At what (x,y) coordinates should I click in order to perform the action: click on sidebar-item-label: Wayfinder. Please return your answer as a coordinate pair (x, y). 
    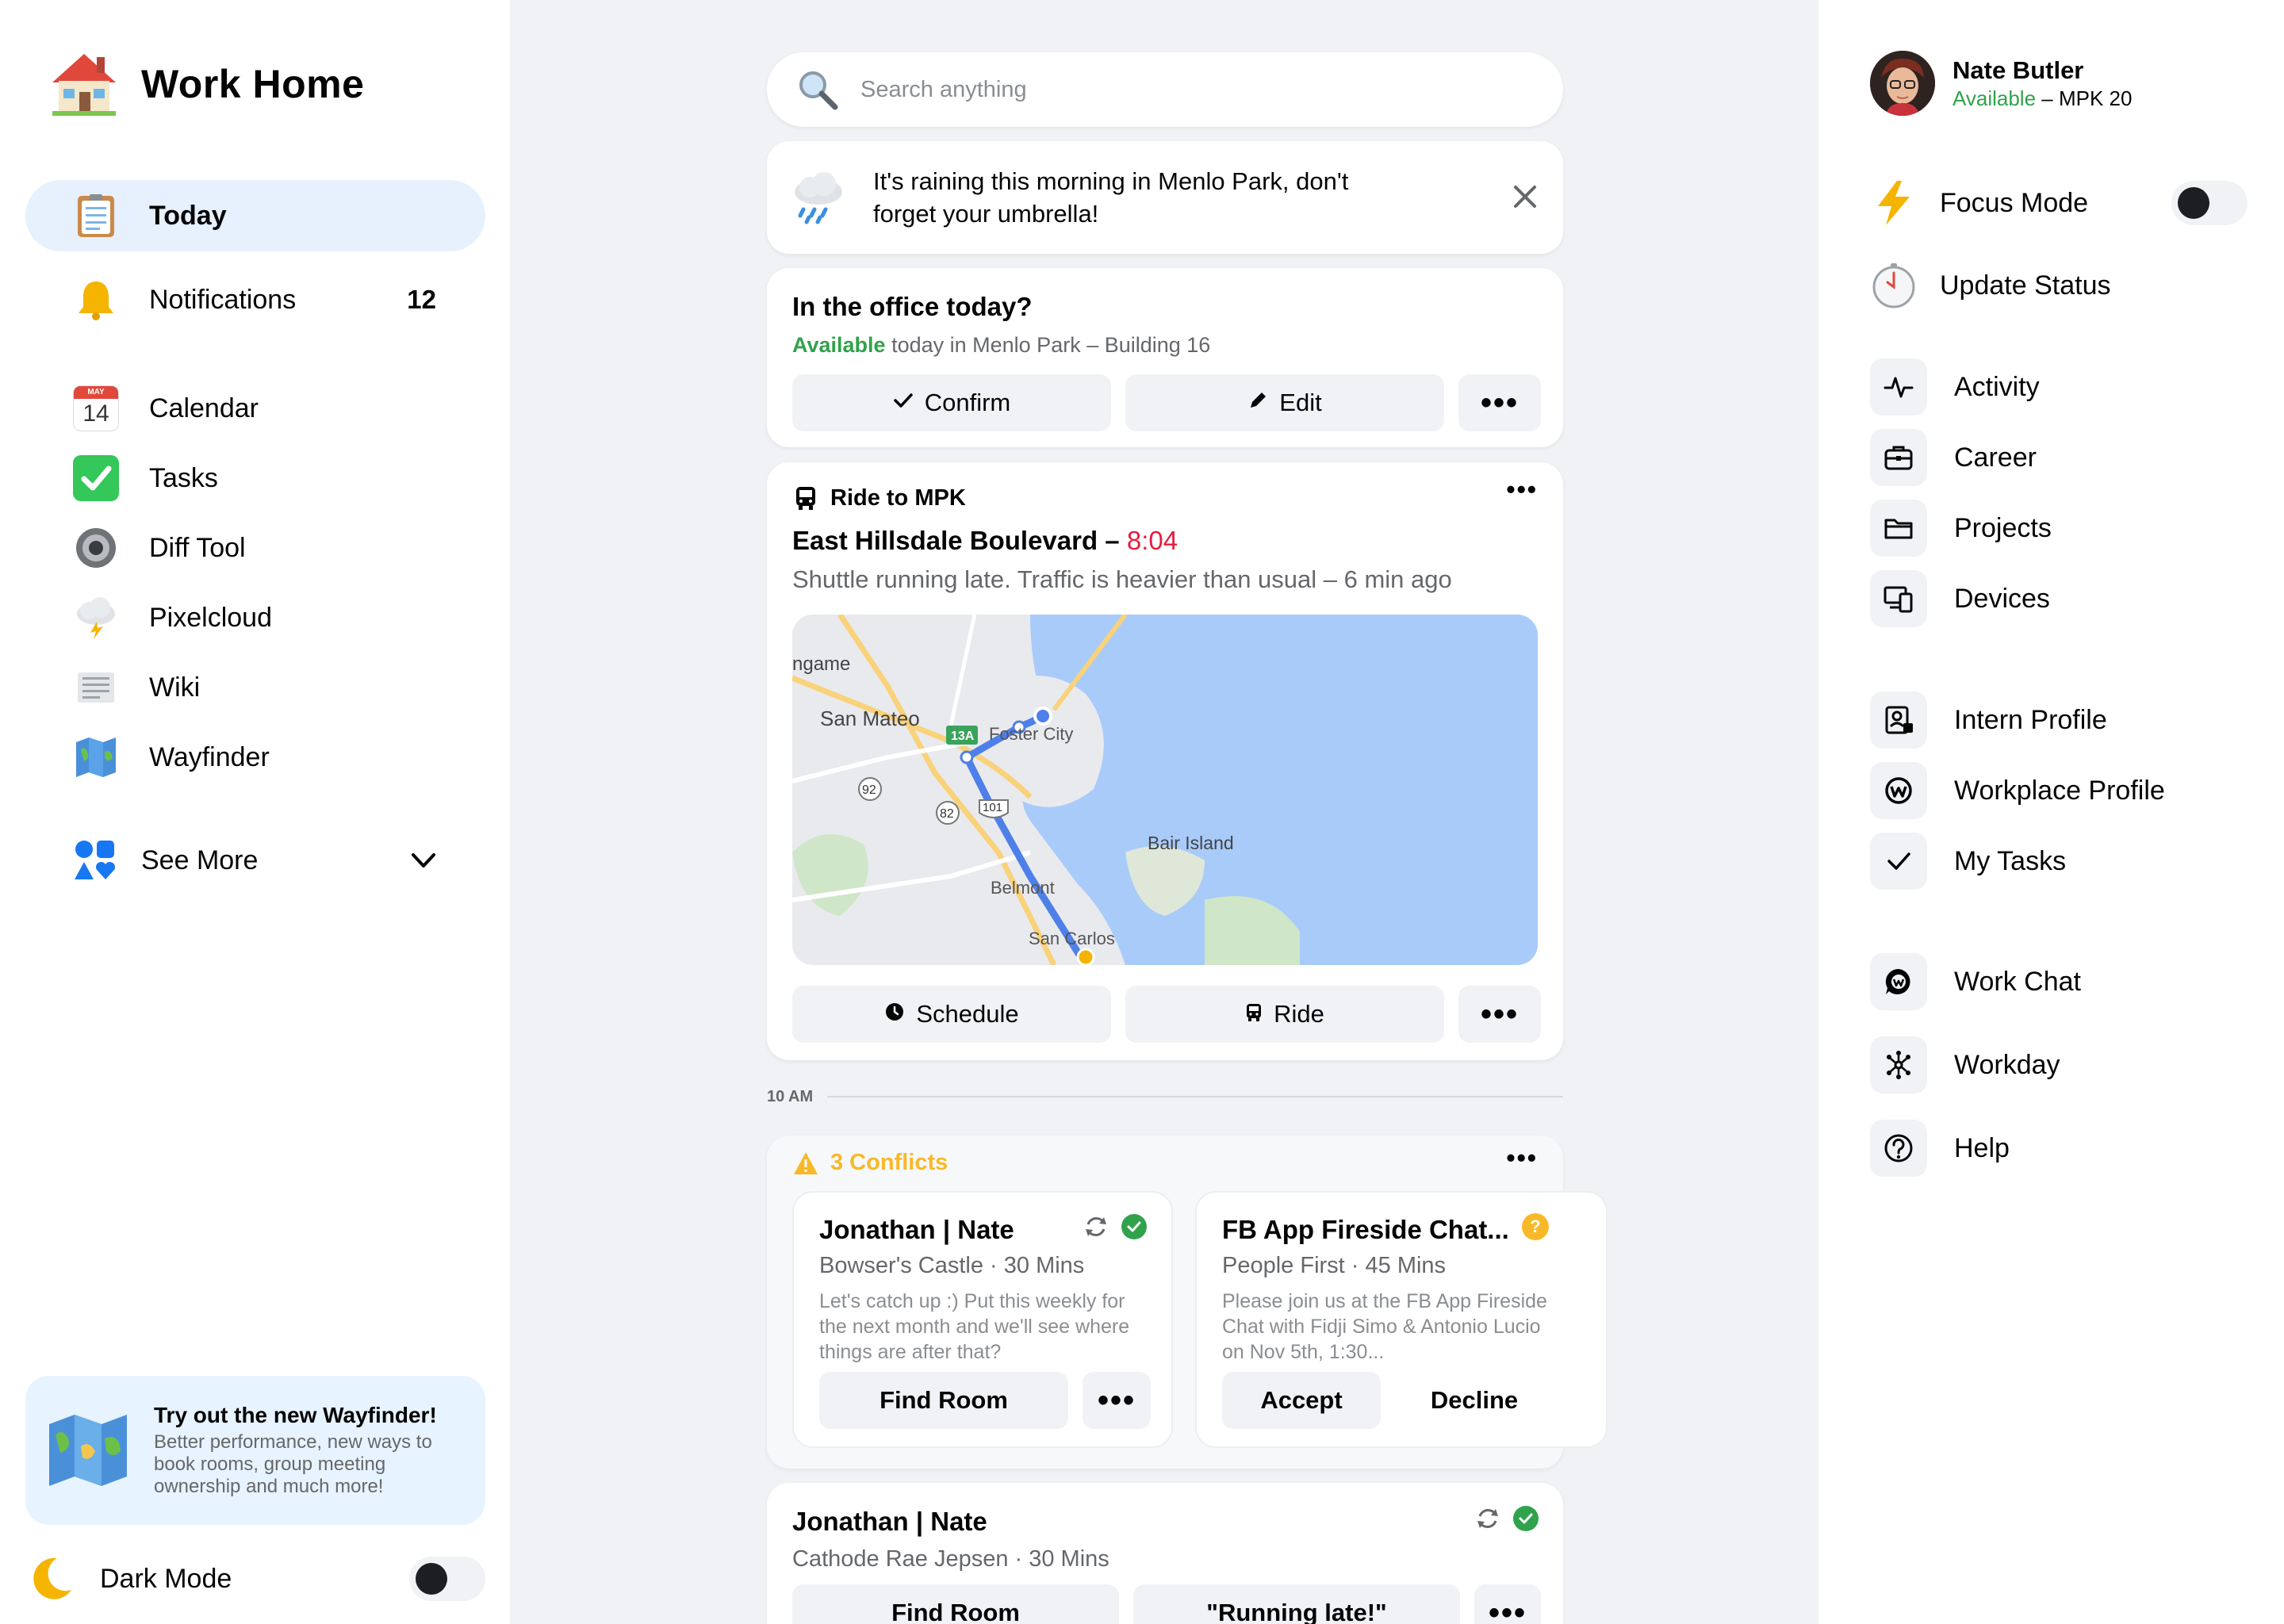
    Looking at the image, I should click on (209, 756).